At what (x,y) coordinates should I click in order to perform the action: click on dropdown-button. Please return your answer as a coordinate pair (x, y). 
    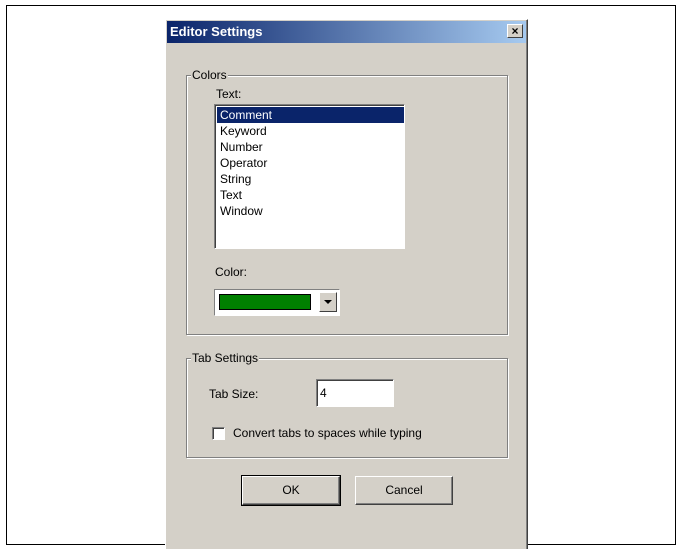
    Looking at the image, I should click on (328, 302).